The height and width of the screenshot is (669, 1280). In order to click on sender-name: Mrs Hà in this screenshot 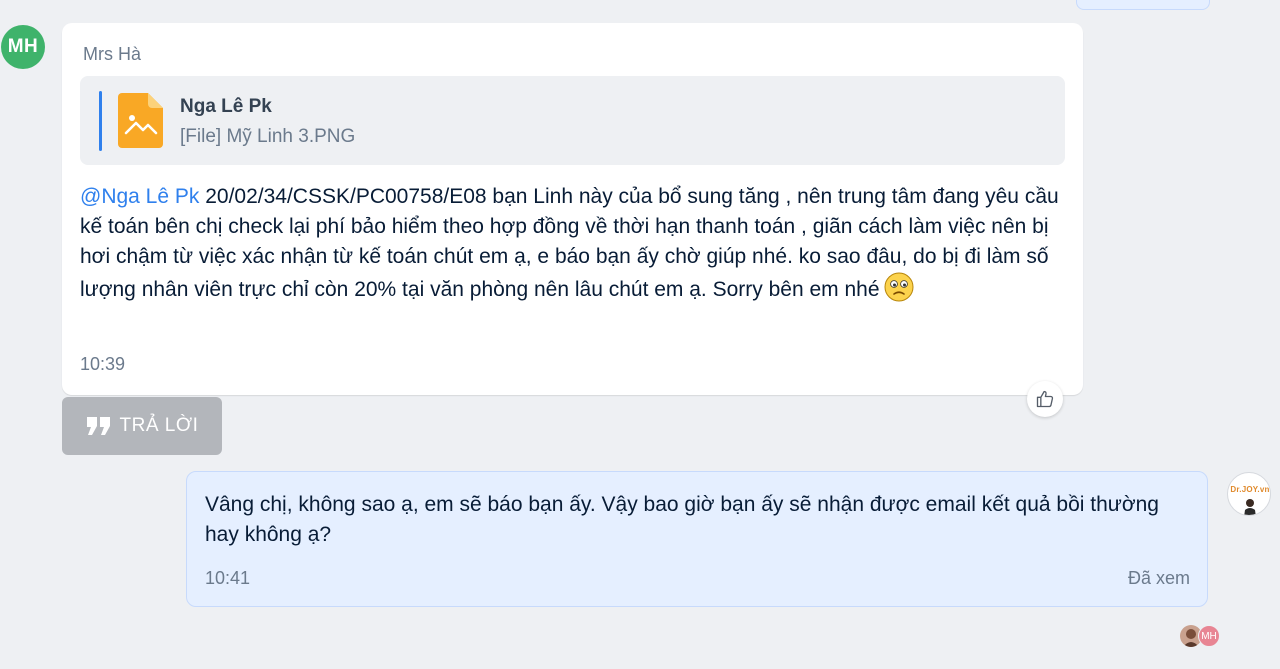, I will do `click(112, 54)`.